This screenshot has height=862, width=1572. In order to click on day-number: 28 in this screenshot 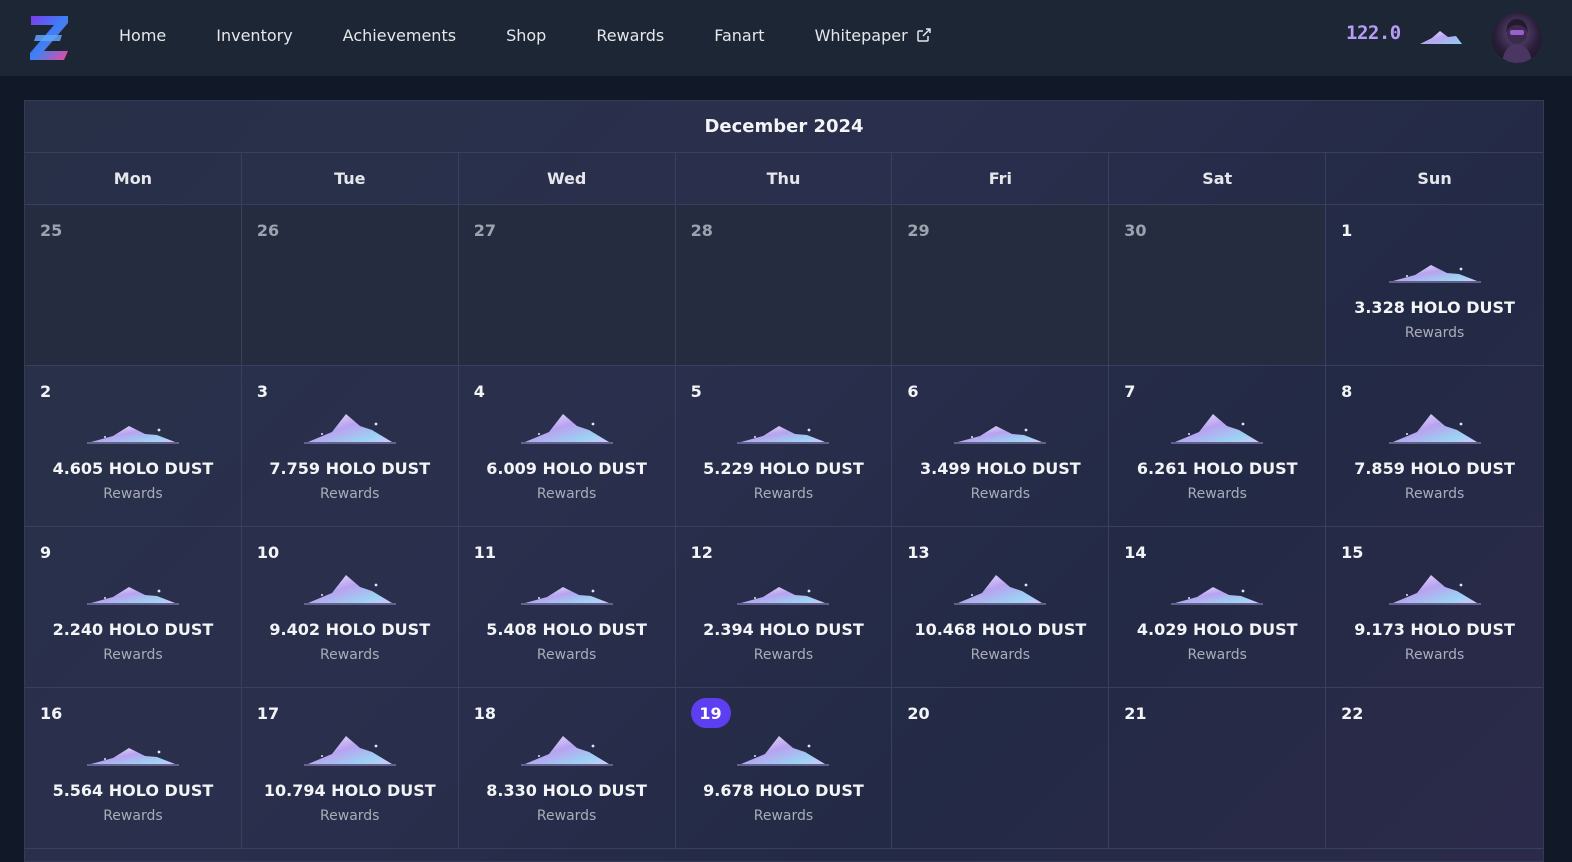, I will do `click(701, 230)`.